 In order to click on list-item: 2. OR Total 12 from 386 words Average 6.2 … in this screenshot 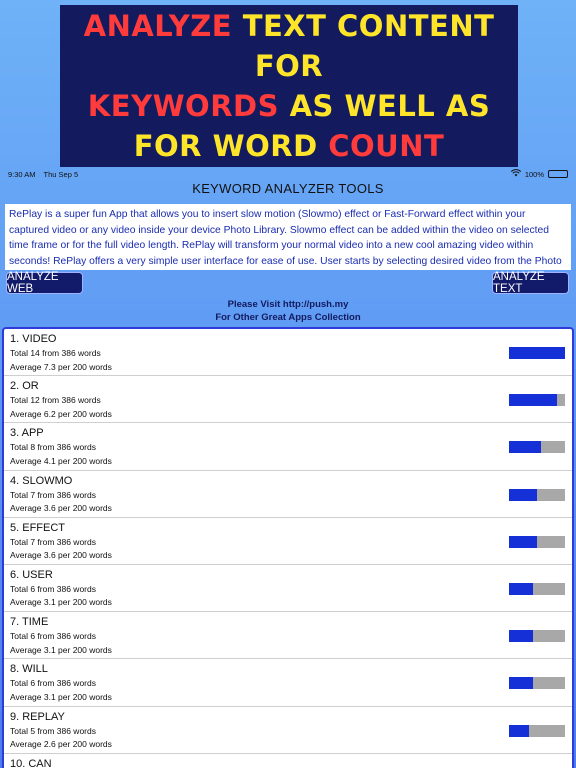, I will do `click(288, 400)`.